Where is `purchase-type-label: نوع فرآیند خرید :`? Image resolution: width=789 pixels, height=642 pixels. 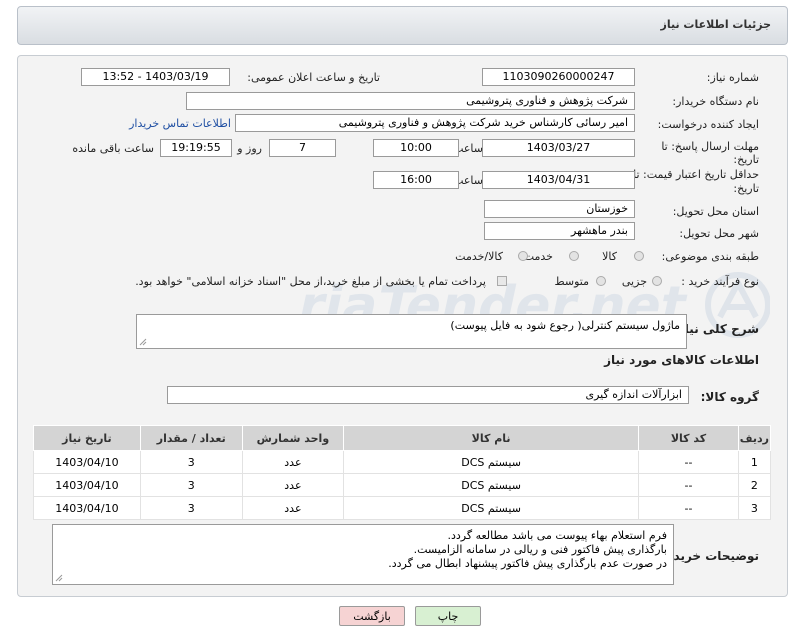
purchase-type-label: نوع فرآیند خرید : is located at coordinates (720, 281).